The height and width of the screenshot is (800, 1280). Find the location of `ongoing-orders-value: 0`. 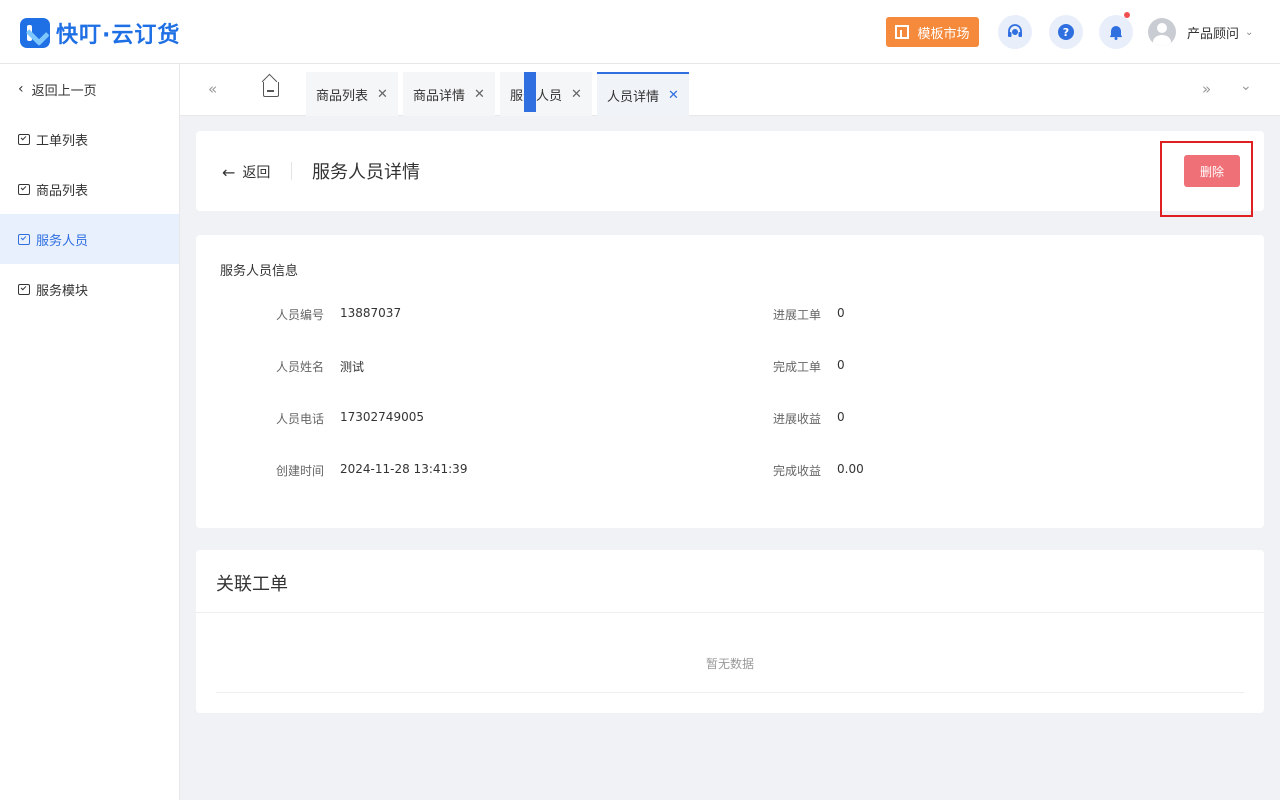

ongoing-orders-value: 0 is located at coordinates (841, 313).